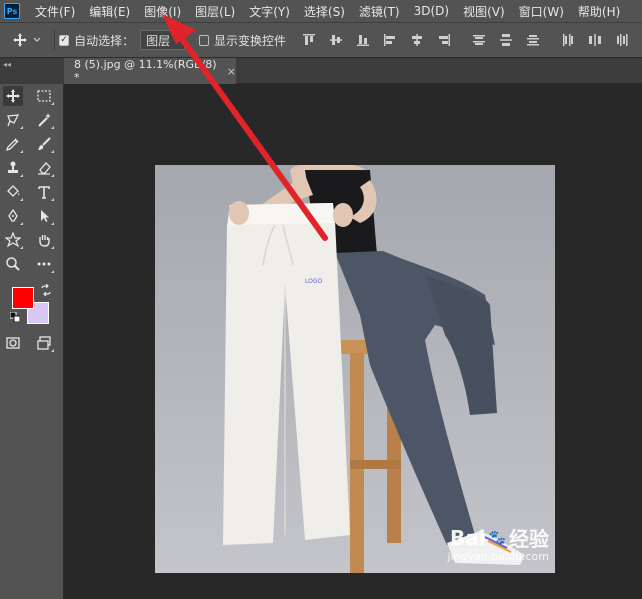  I want to click on clone-stamp-icon, so click(13, 168).